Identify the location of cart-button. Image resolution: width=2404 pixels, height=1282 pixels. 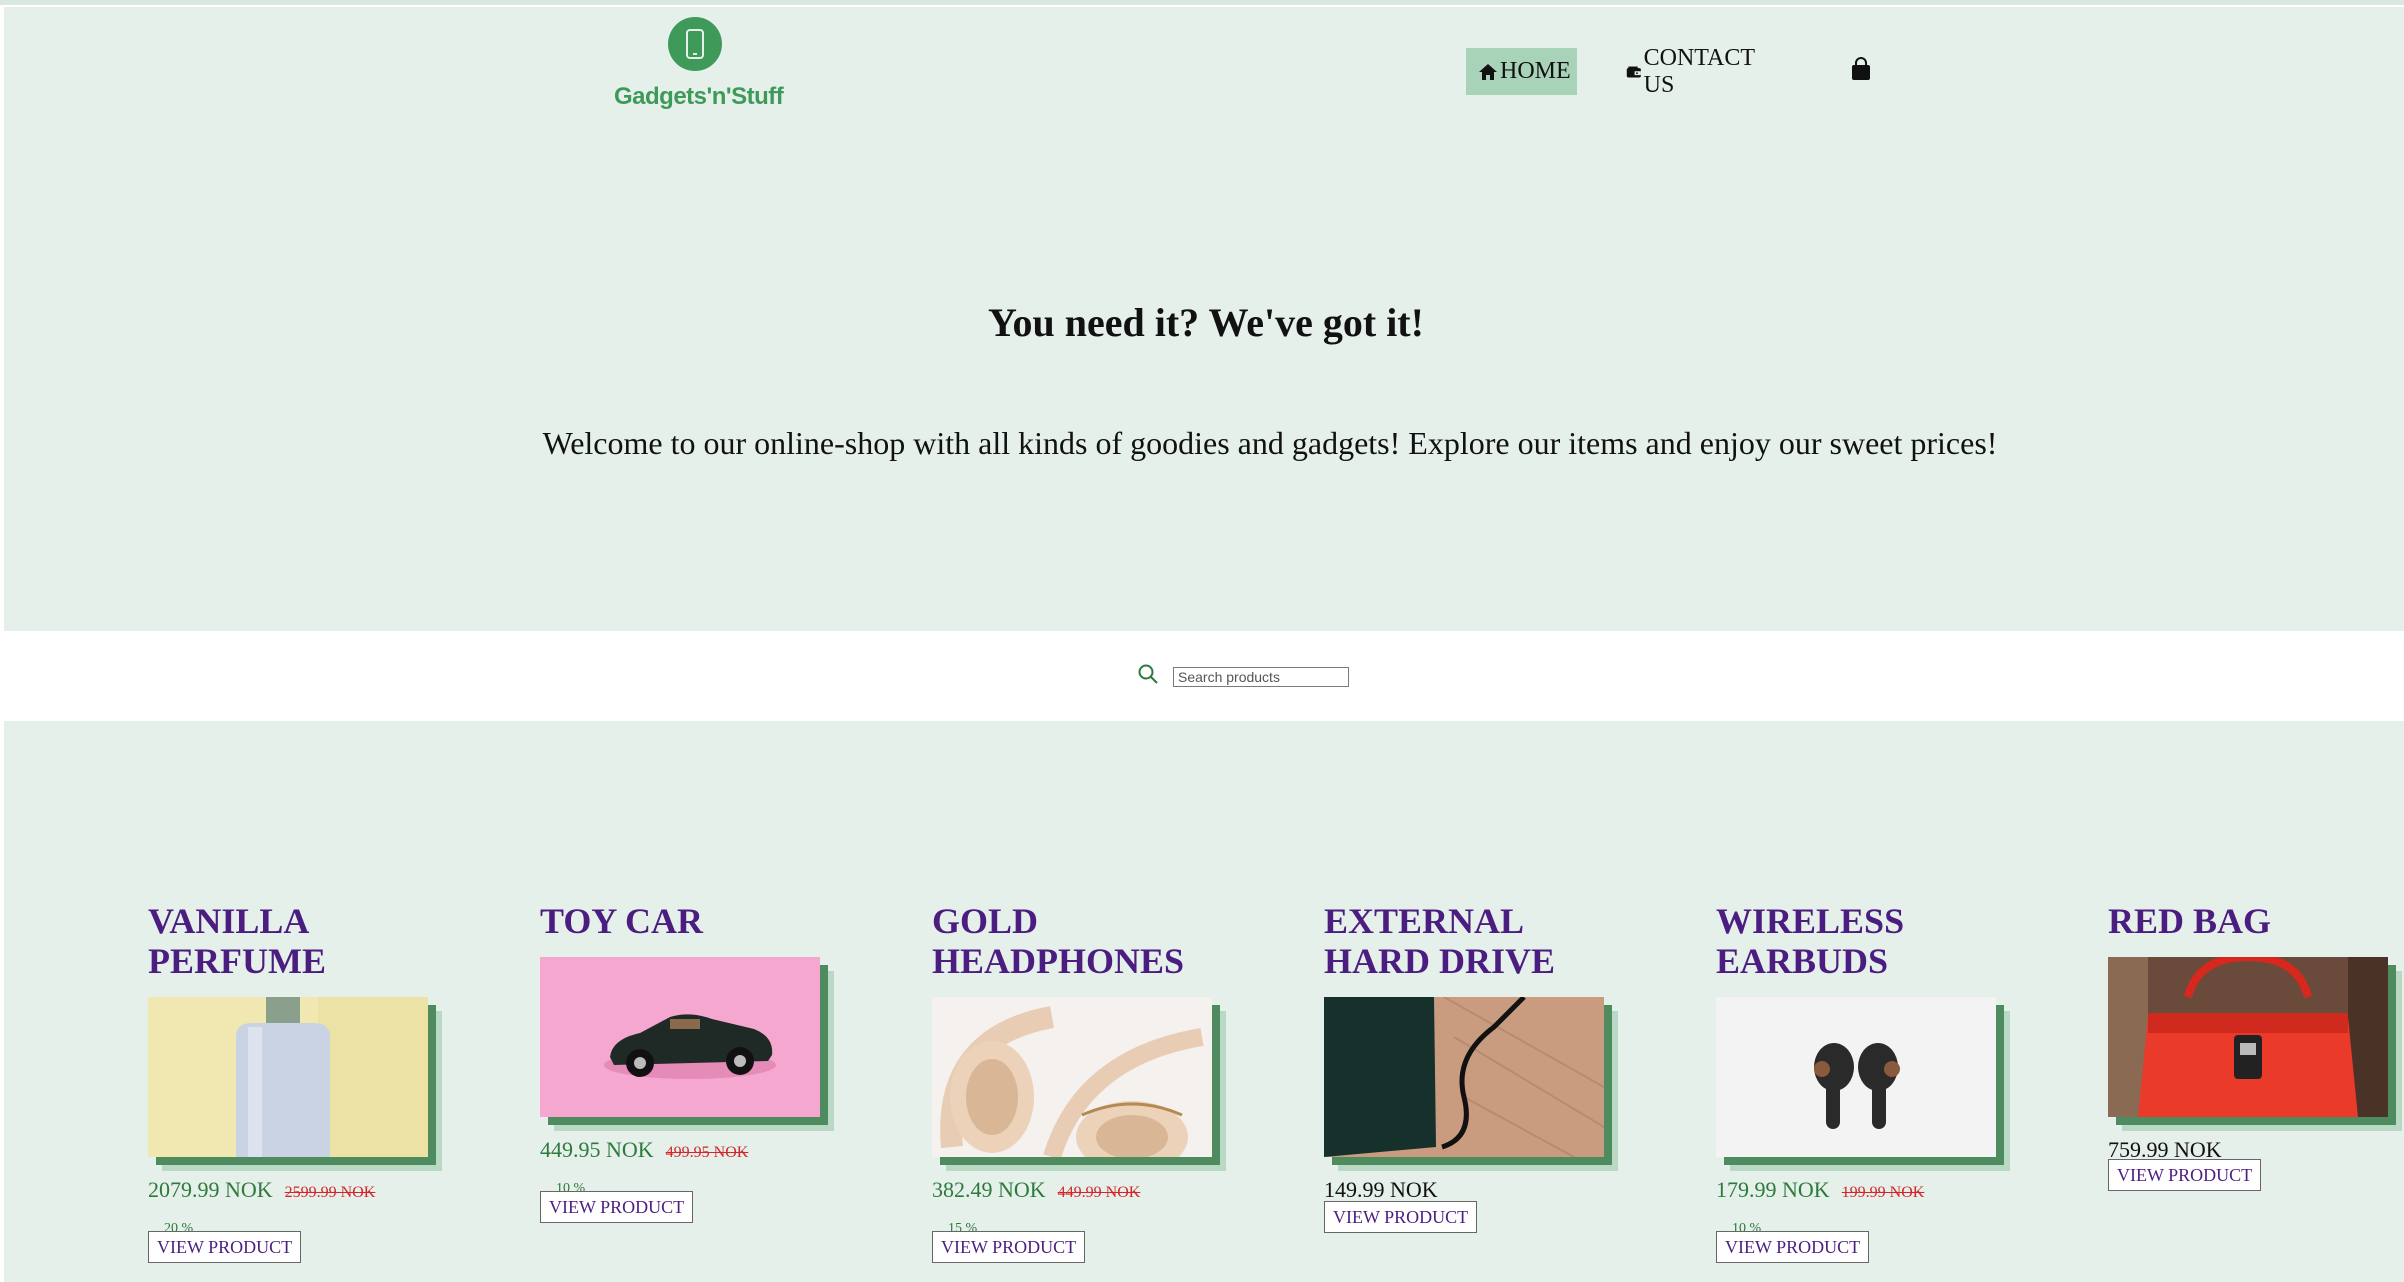
(1861, 69).